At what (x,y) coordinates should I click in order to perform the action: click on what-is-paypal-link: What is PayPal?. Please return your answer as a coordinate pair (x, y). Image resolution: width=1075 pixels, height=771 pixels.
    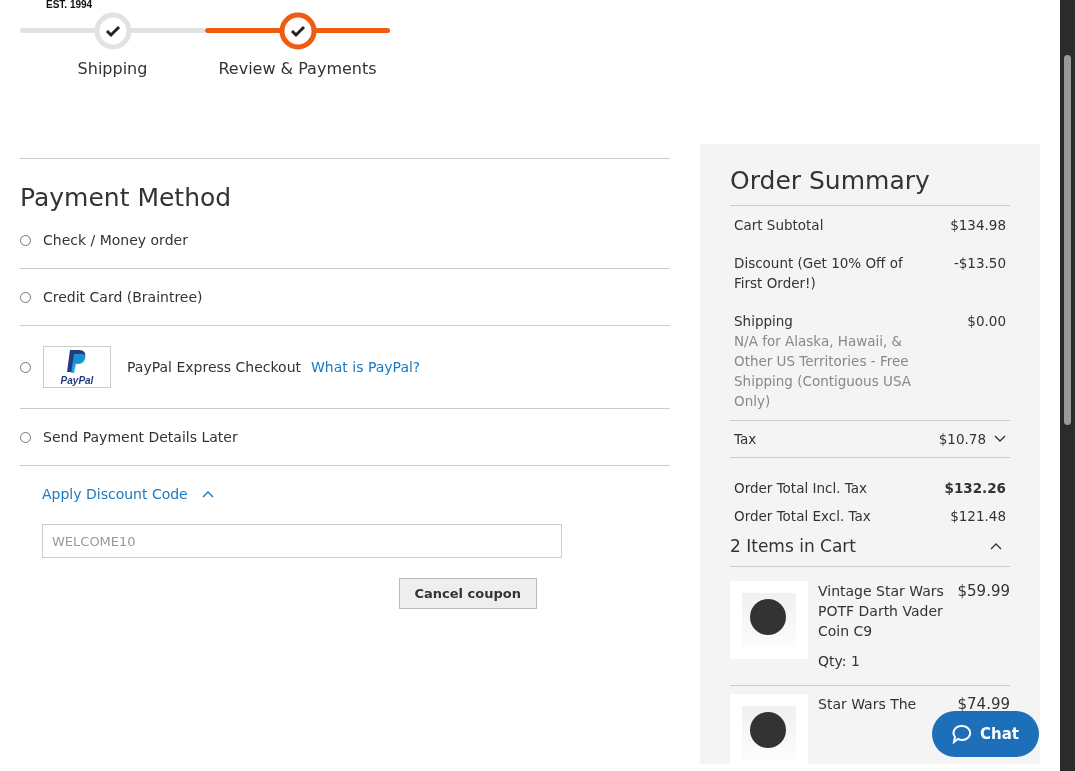
    Looking at the image, I should click on (366, 367).